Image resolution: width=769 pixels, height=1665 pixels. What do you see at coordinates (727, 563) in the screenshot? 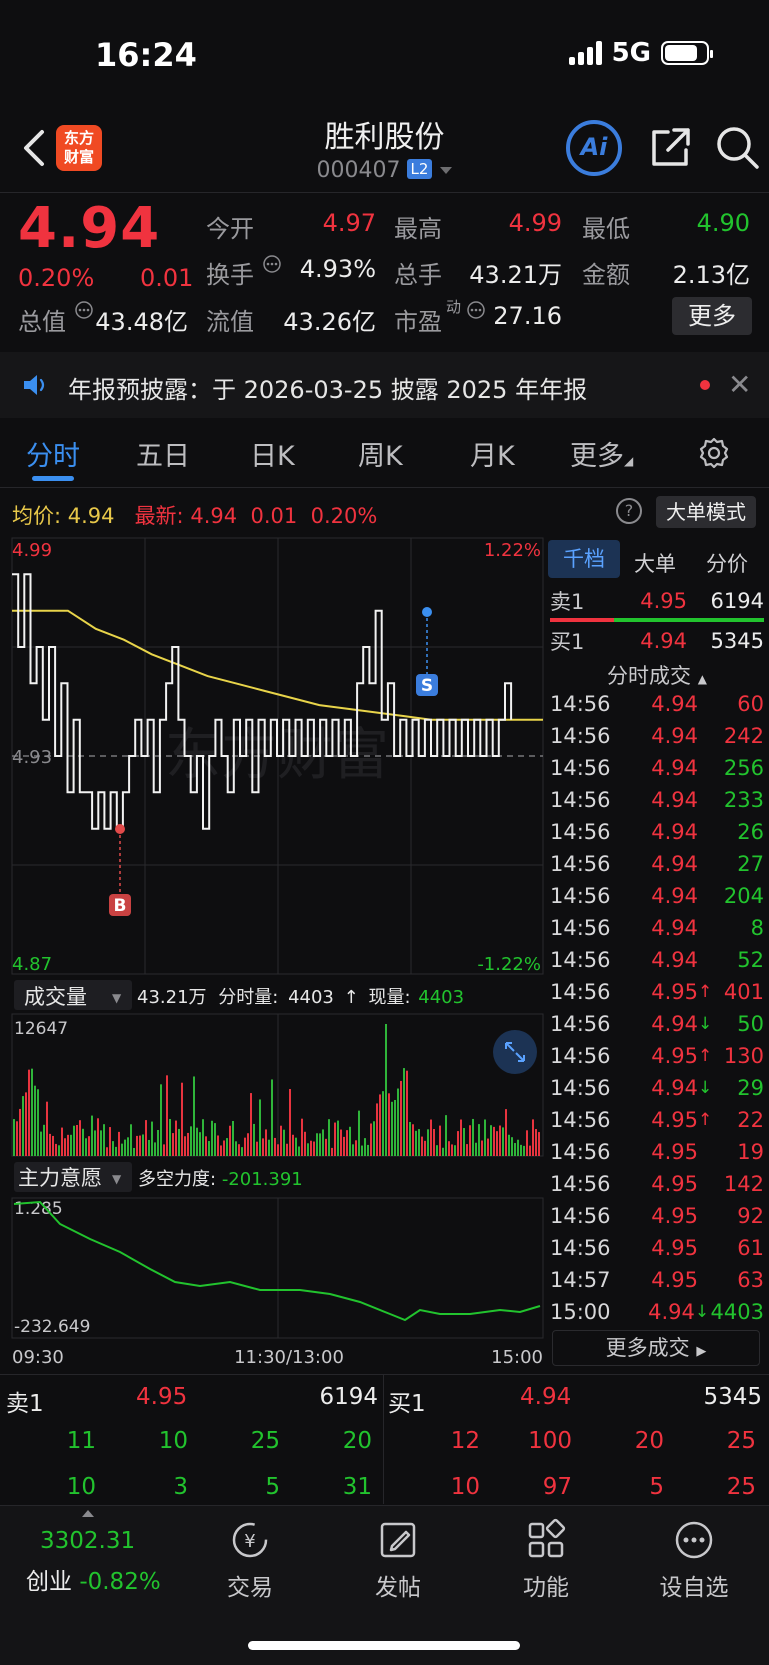
I see `tab-price-dist: 分价` at bounding box center [727, 563].